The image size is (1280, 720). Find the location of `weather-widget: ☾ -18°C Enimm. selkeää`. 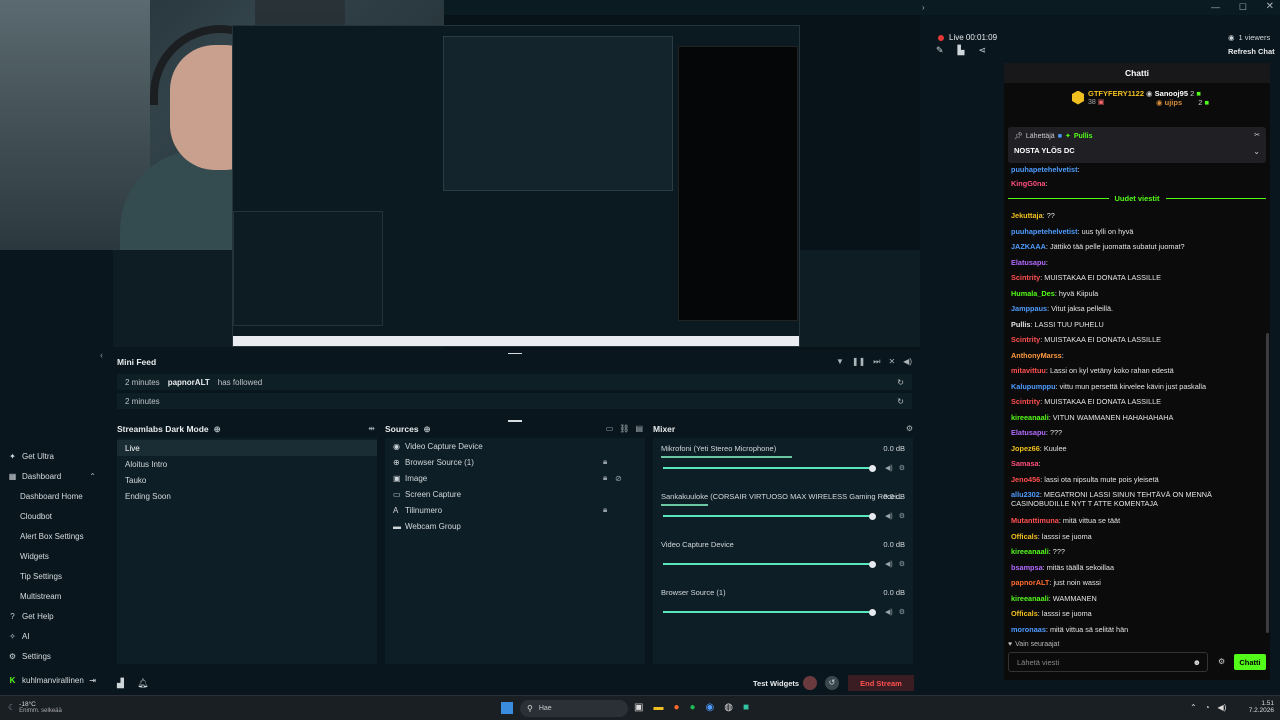

weather-widget: ☾ -18°C Enimm. selkeää is located at coordinates (35, 707).